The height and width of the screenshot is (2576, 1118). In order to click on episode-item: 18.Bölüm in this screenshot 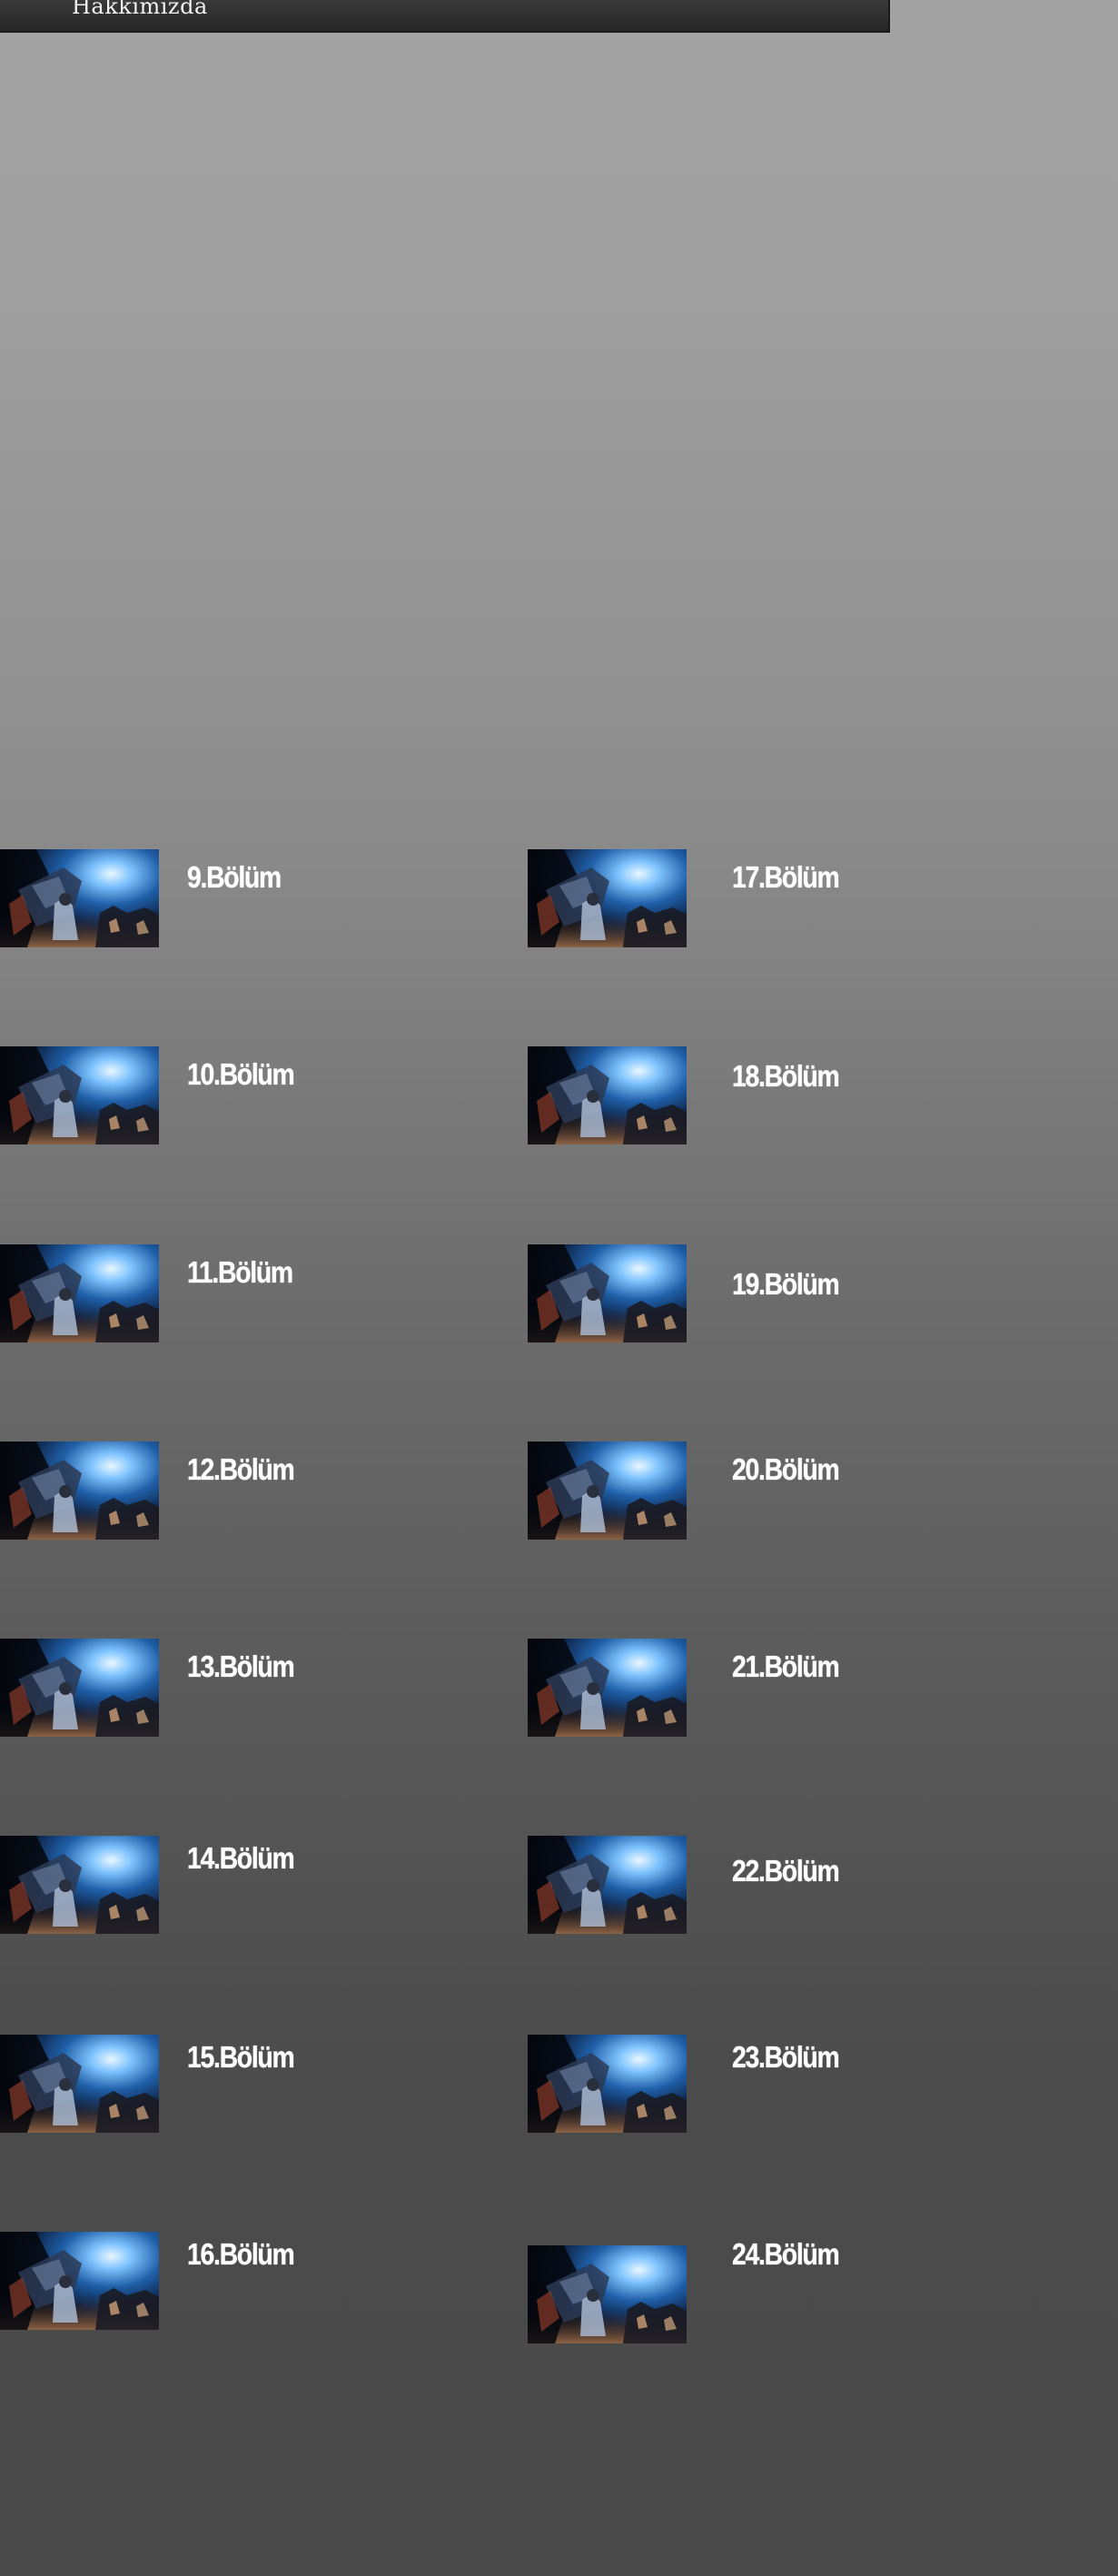, I will do `click(764, 1096)`.